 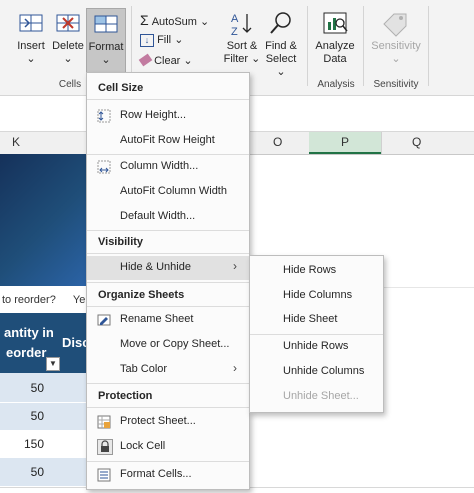 I want to click on format-label: Format, so click(x=106, y=47).